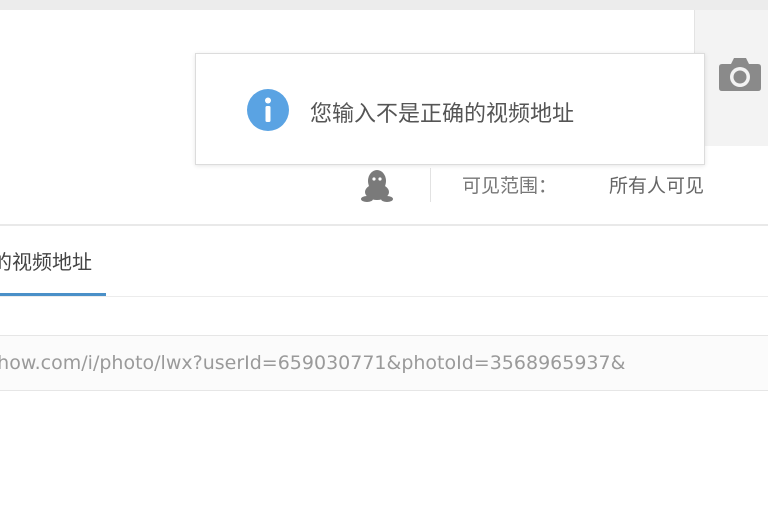 This screenshot has height=510, width=768. What do you see at coordinates (510, 186) in the screenshot?
I see `visibility-label: 可见范围：` at bounding box center [510, 186].